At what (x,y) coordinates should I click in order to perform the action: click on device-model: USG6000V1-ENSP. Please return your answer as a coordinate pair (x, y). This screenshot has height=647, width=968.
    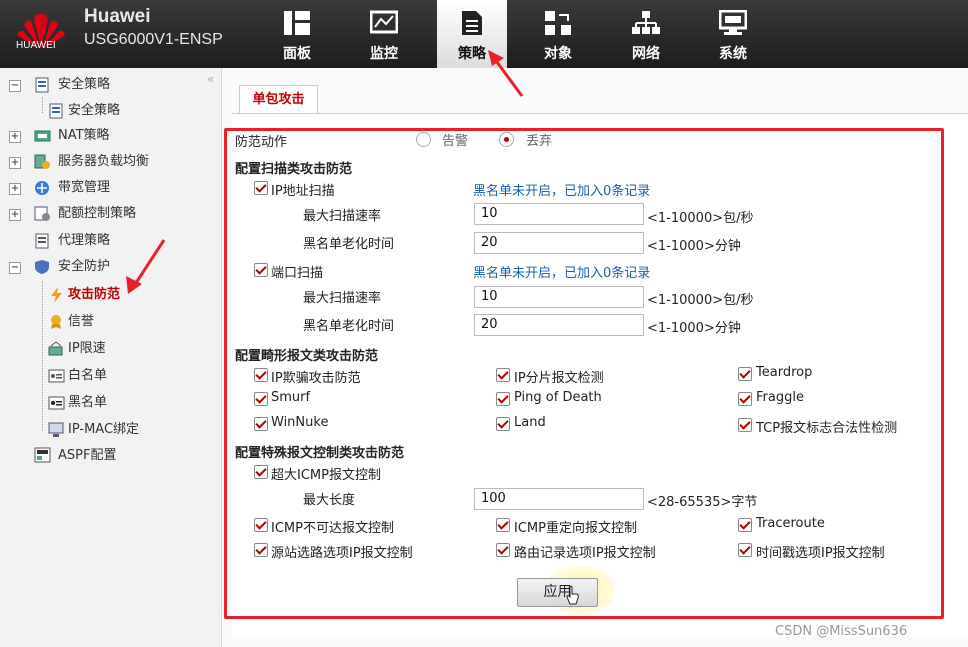
    Looking at the image, I should click on (153, 39).